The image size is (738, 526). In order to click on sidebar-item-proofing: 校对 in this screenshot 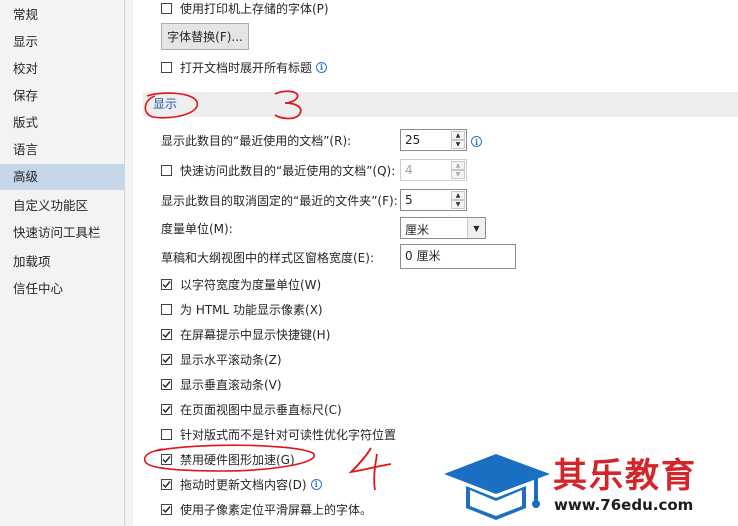, I will do `click(62, 69)`.